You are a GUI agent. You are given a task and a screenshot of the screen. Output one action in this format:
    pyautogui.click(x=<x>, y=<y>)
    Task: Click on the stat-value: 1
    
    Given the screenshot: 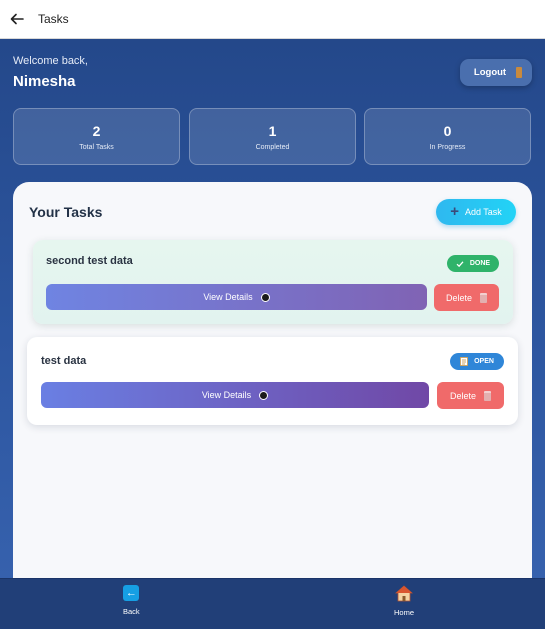 What is the action you would take?
    pyautogui.click(x=272, y=130)
    